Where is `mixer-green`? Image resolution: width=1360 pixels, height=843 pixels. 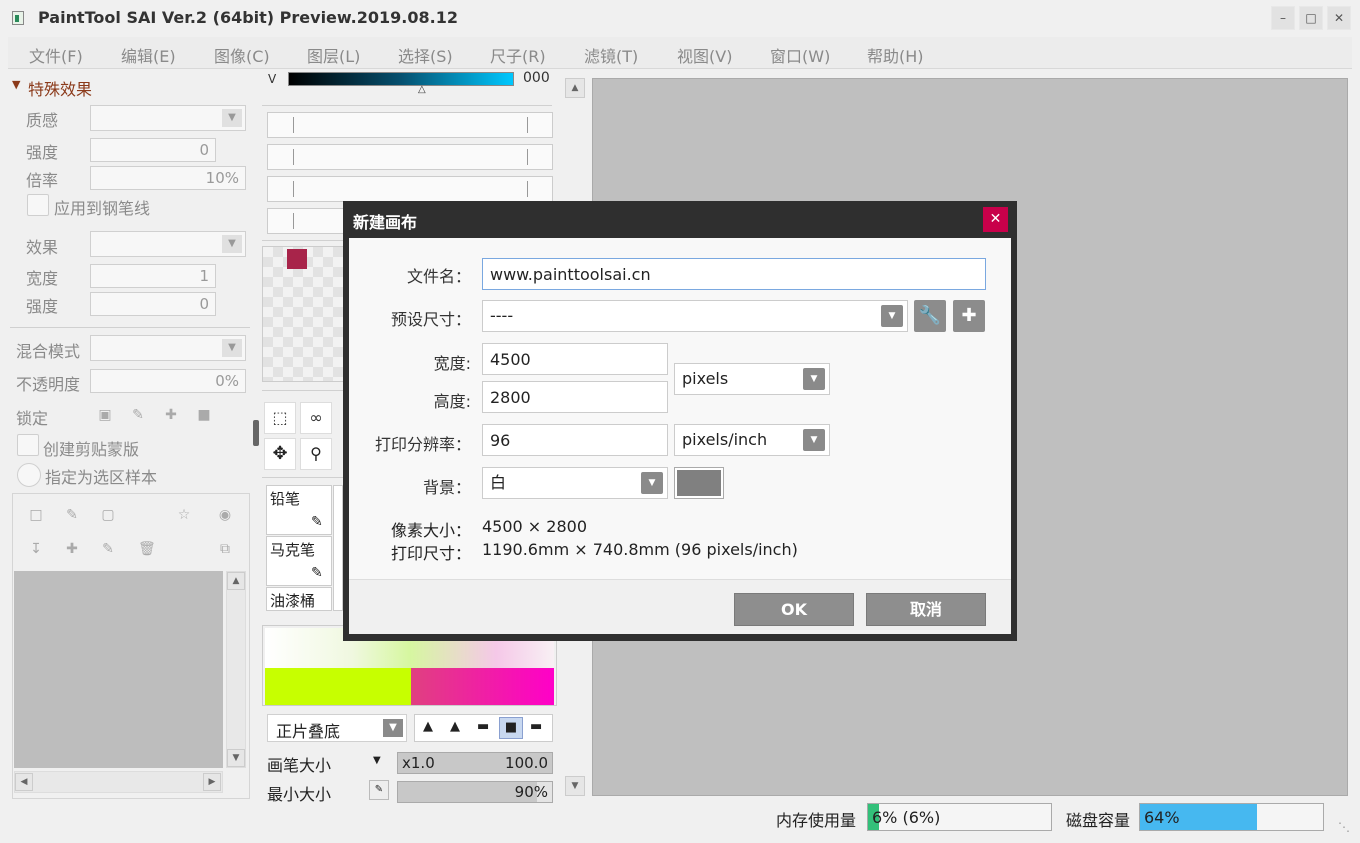 mixer-green is located at coordinates (338, 686).